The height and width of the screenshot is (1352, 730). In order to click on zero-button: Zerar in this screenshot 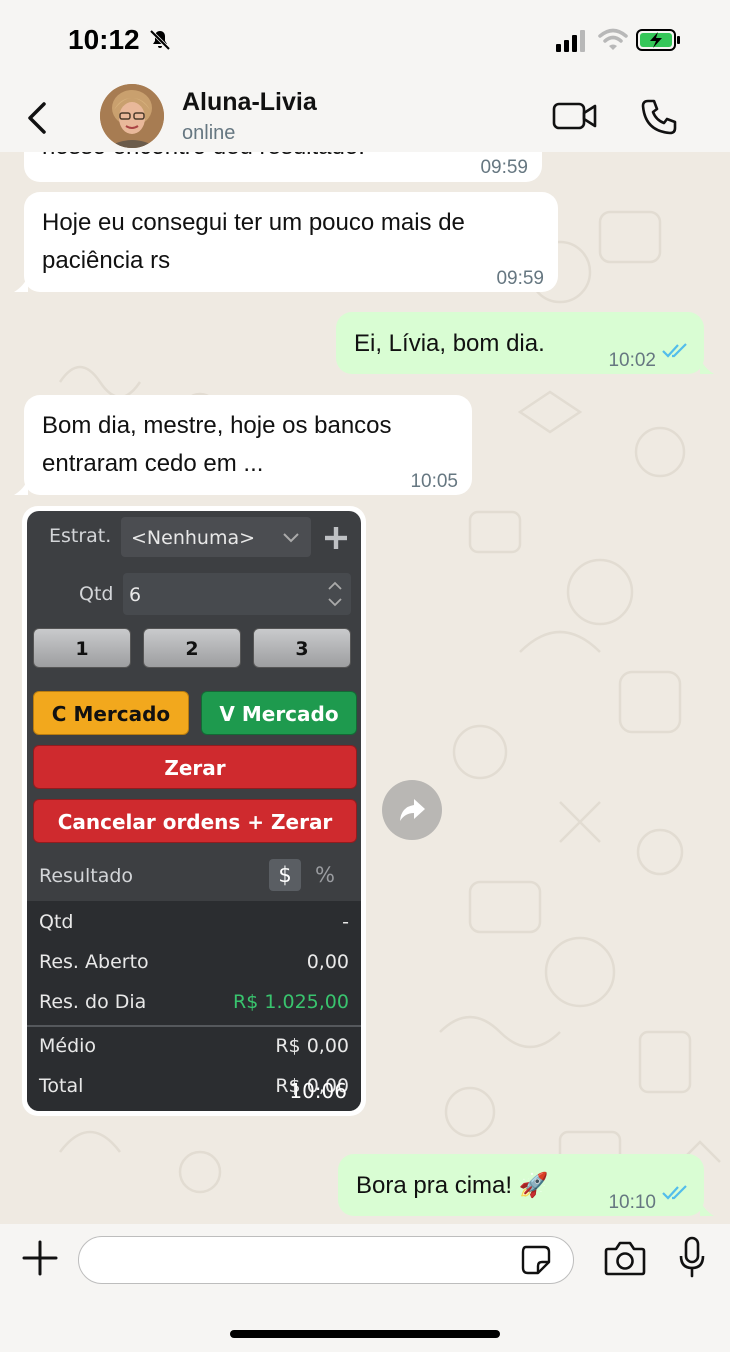, I will do `click(195, 767)`.